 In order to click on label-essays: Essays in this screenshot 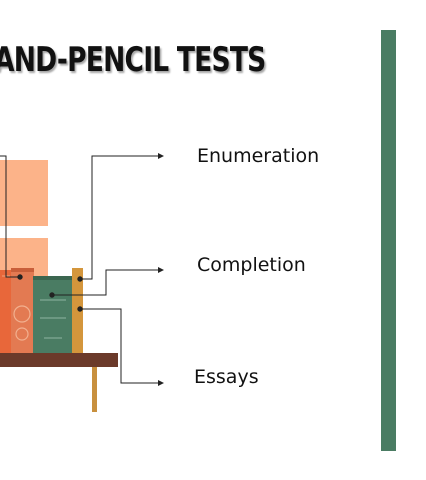, I will do `click(226, 377)`.